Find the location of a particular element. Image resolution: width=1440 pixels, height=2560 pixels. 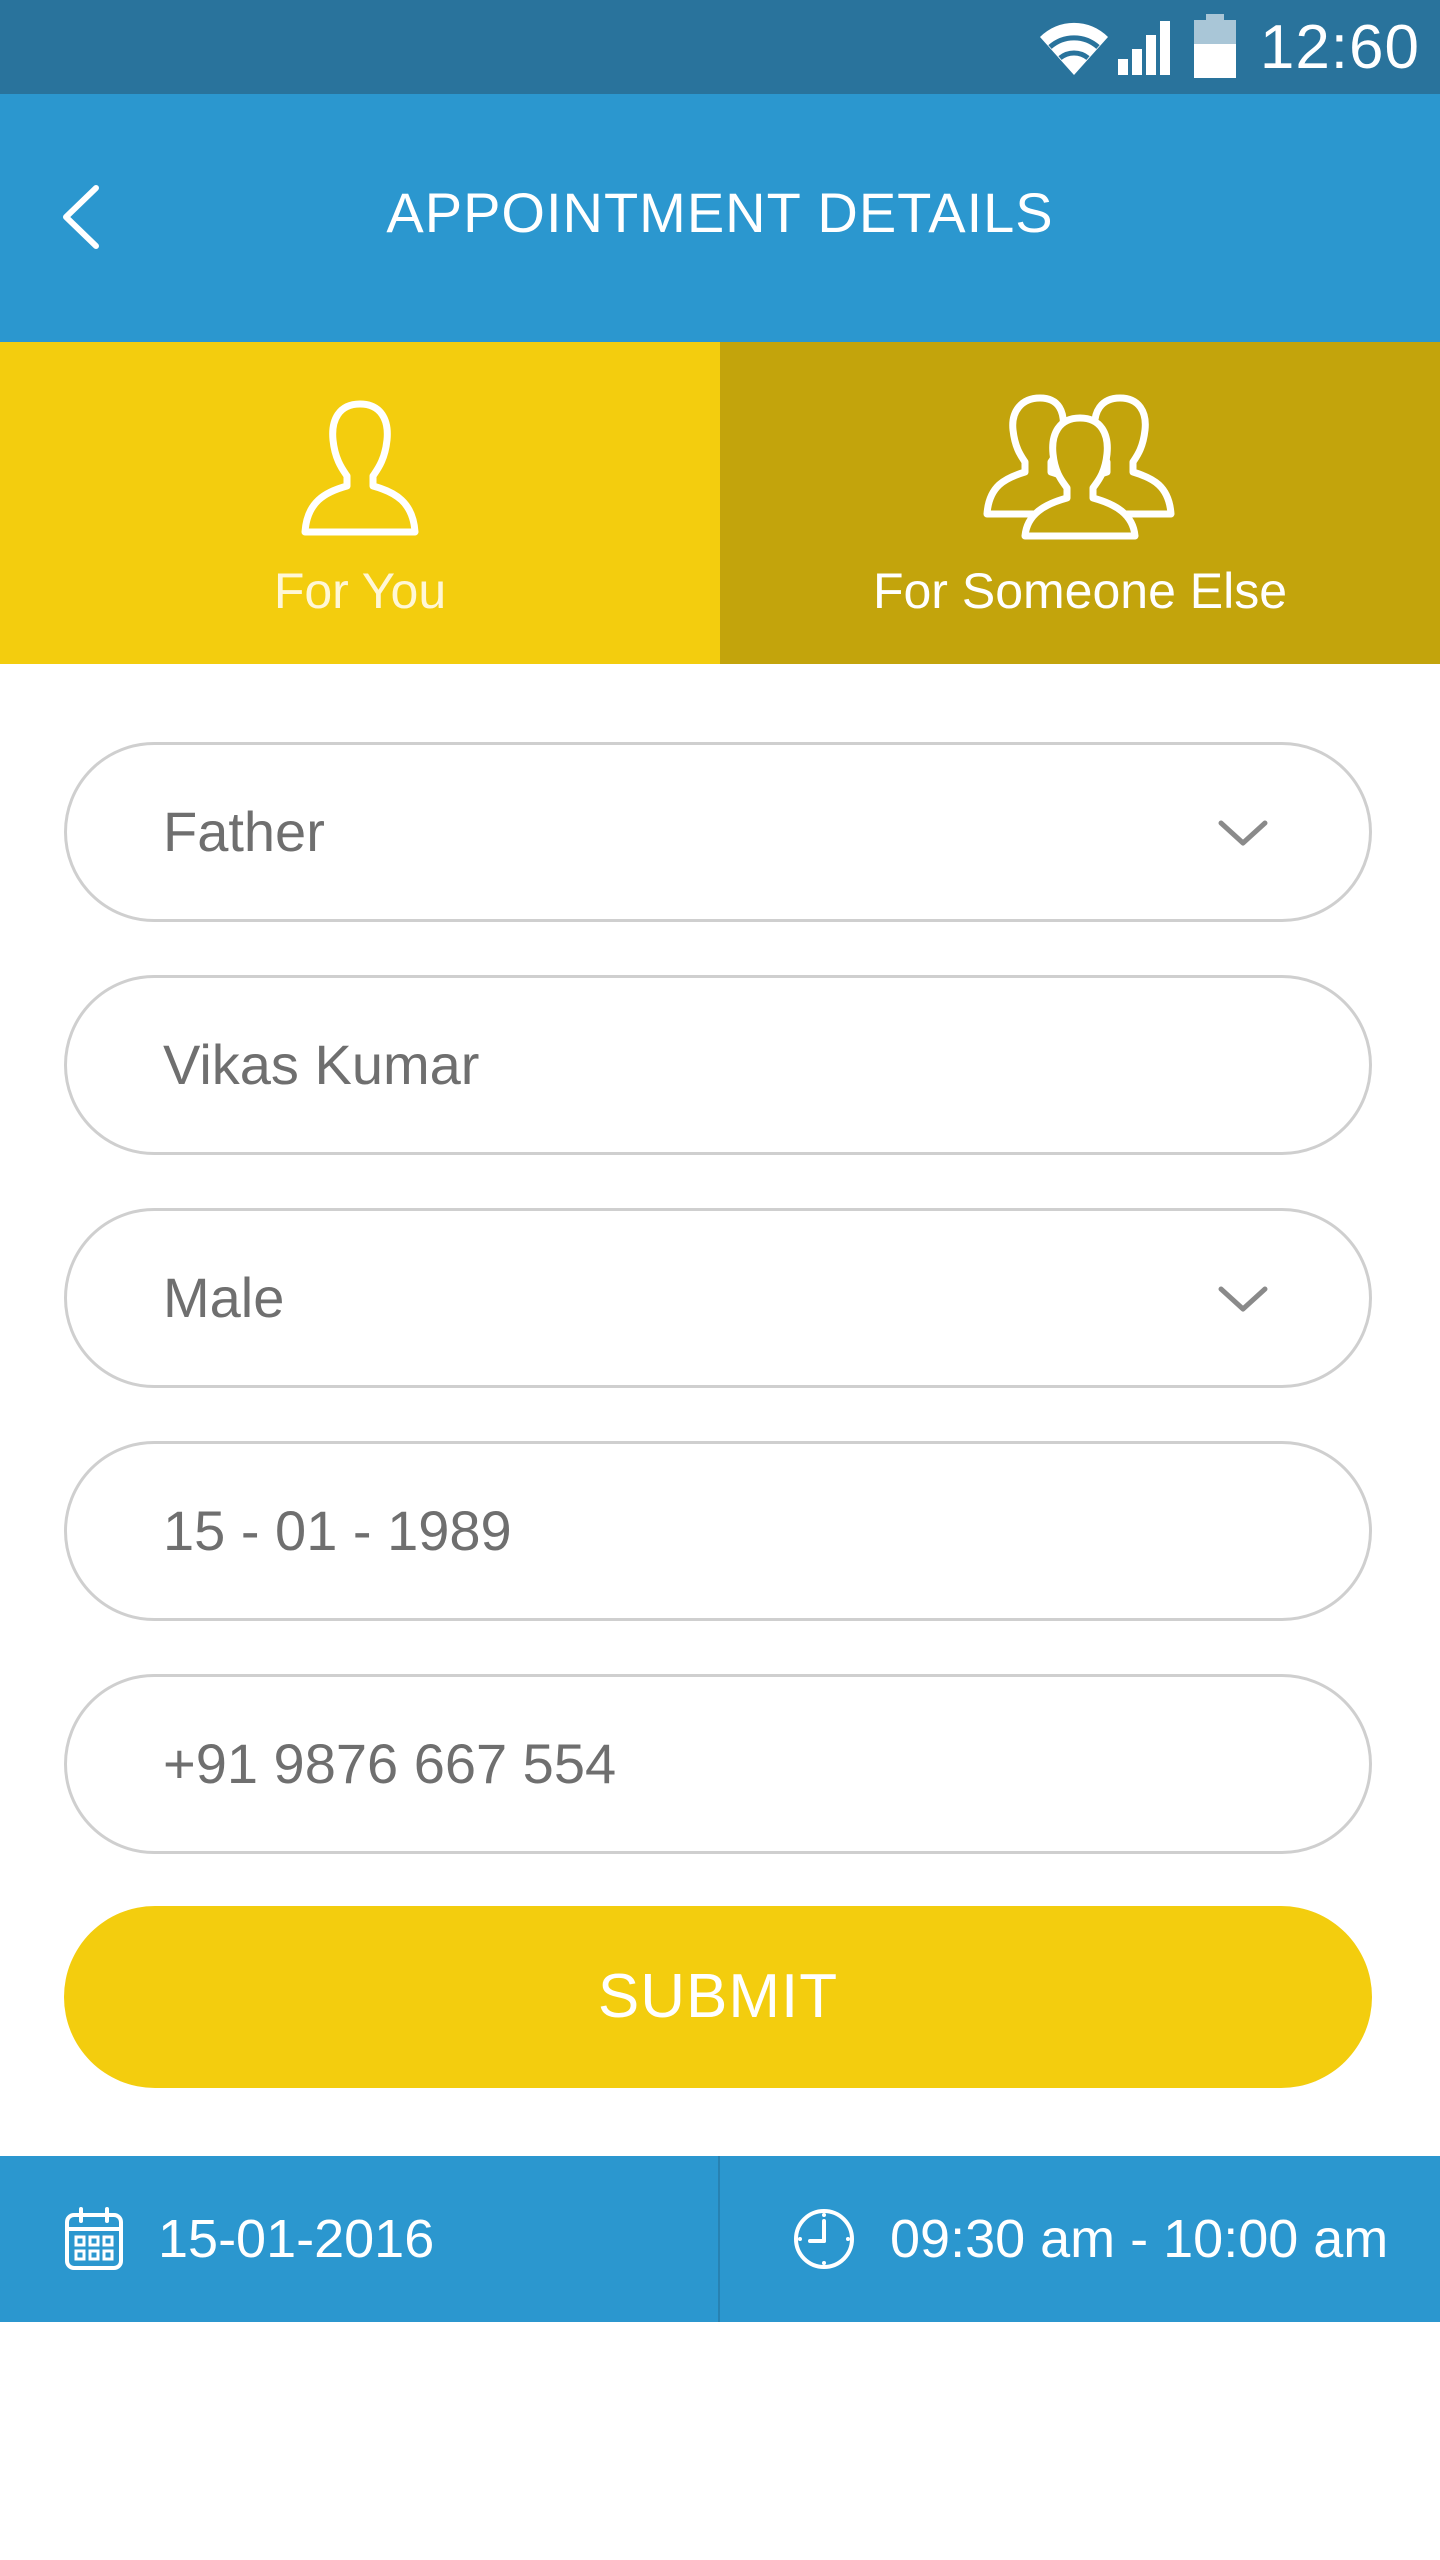

relation-select: Father is located at coordinates (718, 832).